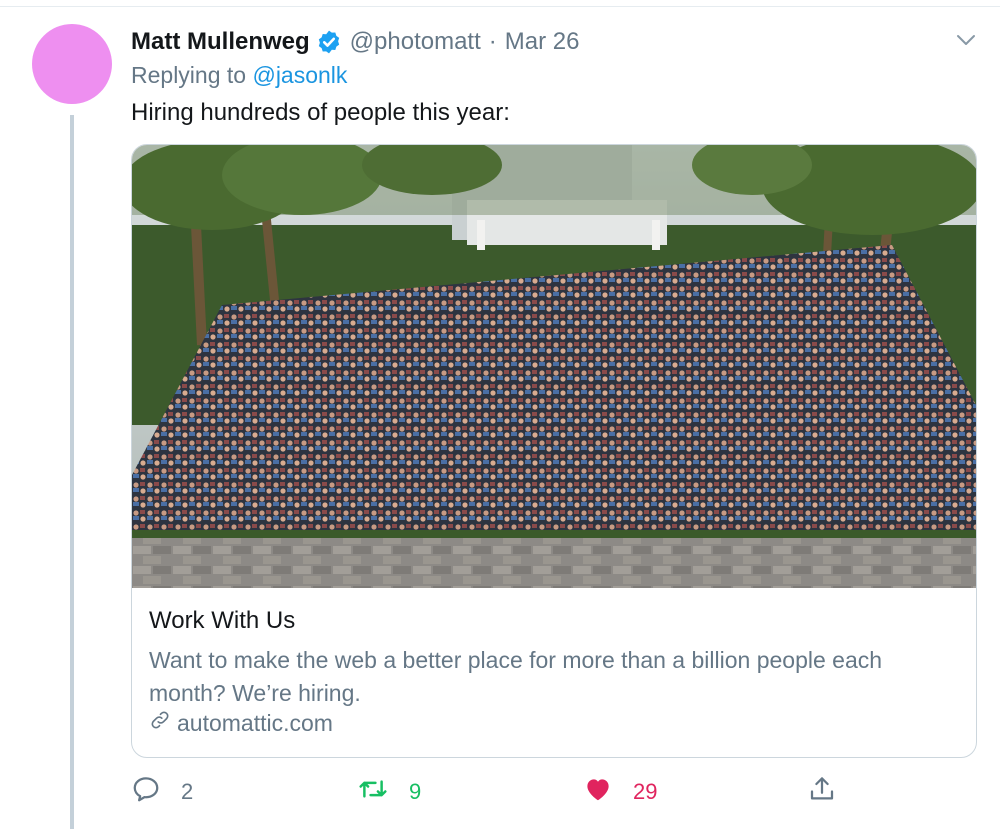  What do you see at coordinates (299, 75) in the screenshot?
I see `reply-mention-link: @jasonlk` at bounding box center [299, 75].